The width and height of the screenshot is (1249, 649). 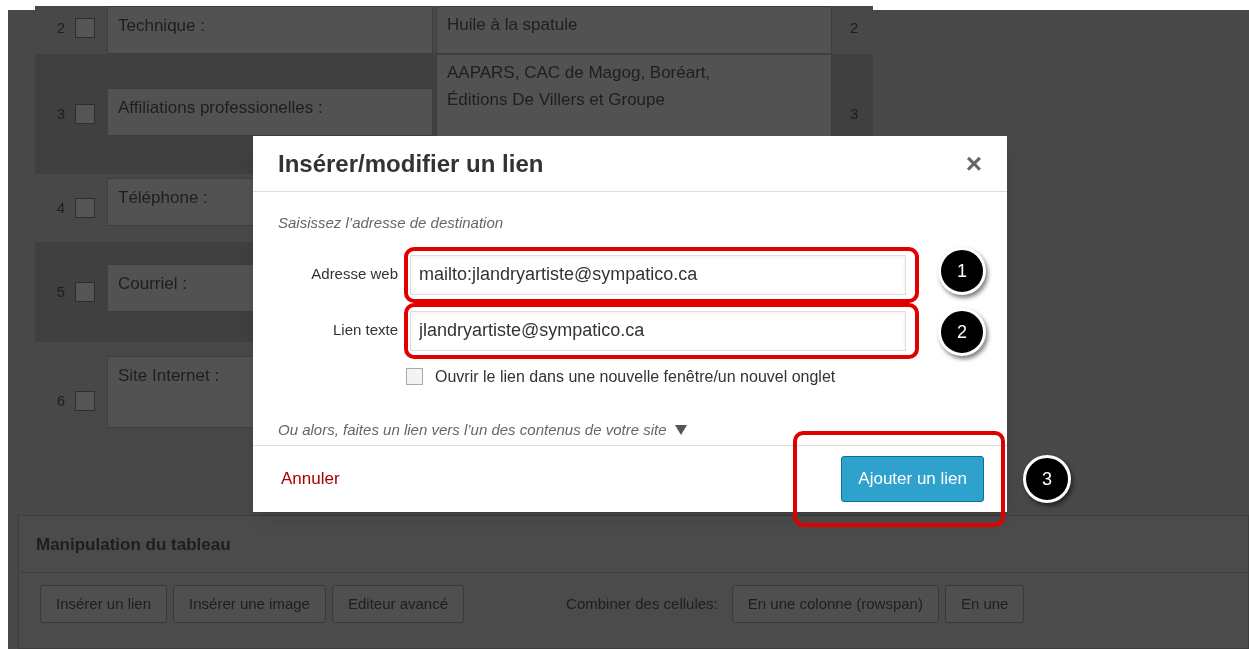 What do you see at coordinates (310, 479) in the screenshot?
I see `cancel-link: Annuler` at bounding box center [310, 479].